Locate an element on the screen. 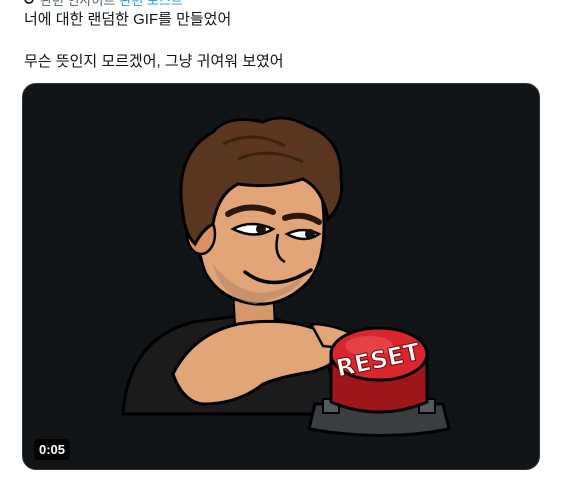  gif-timer: 0:05 is located at coordinates (52, 449).